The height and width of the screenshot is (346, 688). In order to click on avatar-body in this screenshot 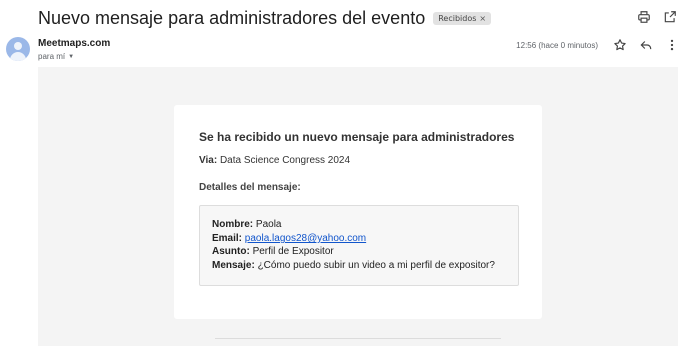, I will do `click(18, 56)`.